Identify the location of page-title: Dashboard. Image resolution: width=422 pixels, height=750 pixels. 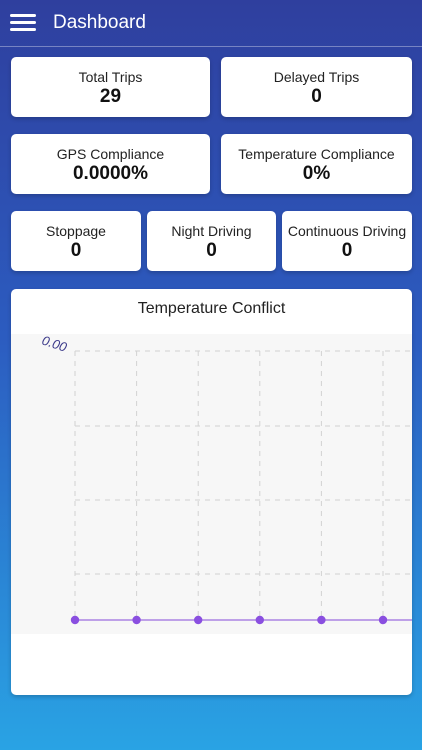
(99, 22).